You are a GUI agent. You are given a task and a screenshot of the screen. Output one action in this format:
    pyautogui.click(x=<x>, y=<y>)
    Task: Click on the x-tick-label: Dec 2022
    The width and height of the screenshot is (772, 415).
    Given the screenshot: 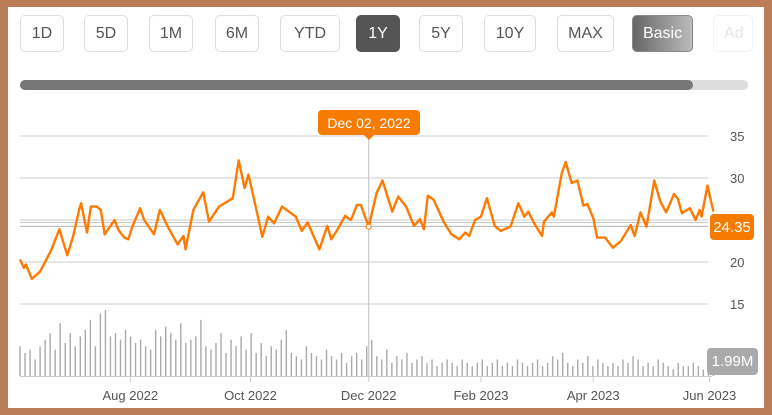 What is the action you would take?
    pyautogui.click(x=369, y=395)
    